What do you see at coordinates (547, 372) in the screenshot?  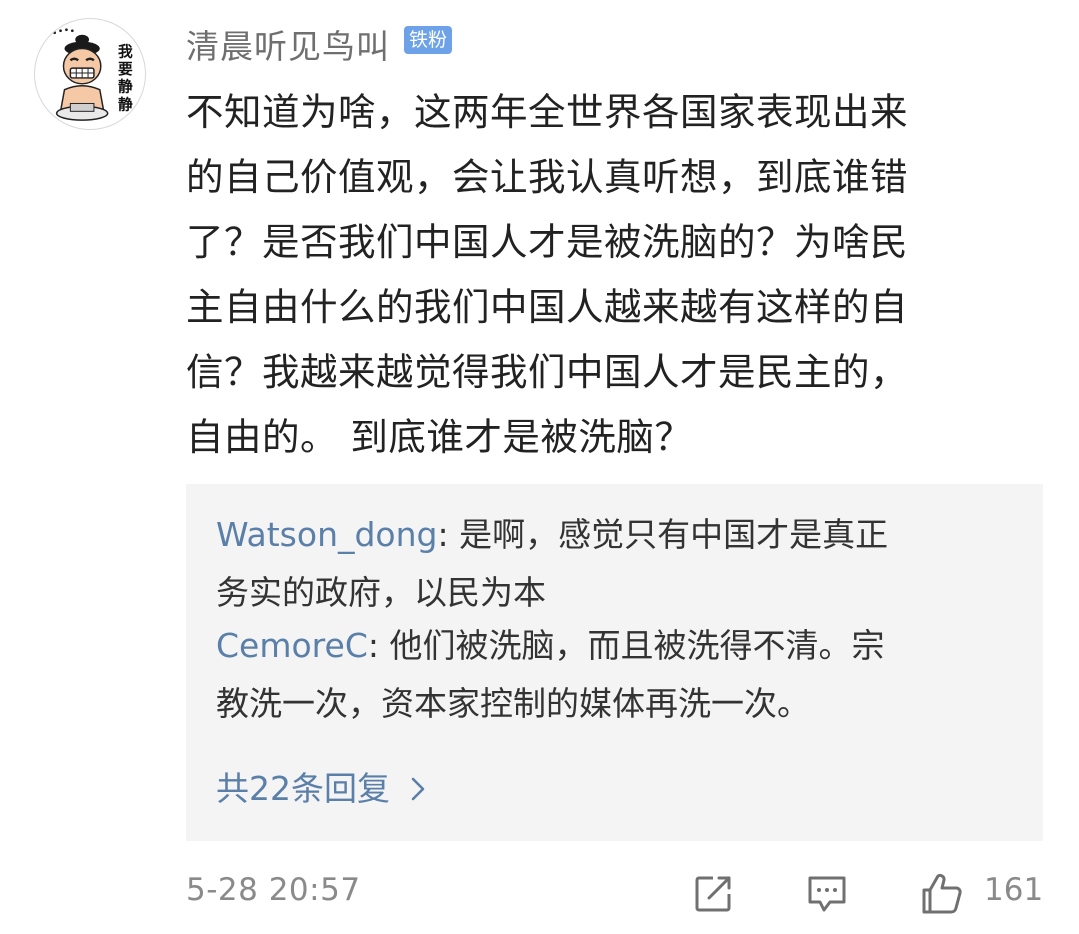 I see `comment-line: 信？我越来越觉得我们中国人才是民主的，` at bounding box center [547, 372].